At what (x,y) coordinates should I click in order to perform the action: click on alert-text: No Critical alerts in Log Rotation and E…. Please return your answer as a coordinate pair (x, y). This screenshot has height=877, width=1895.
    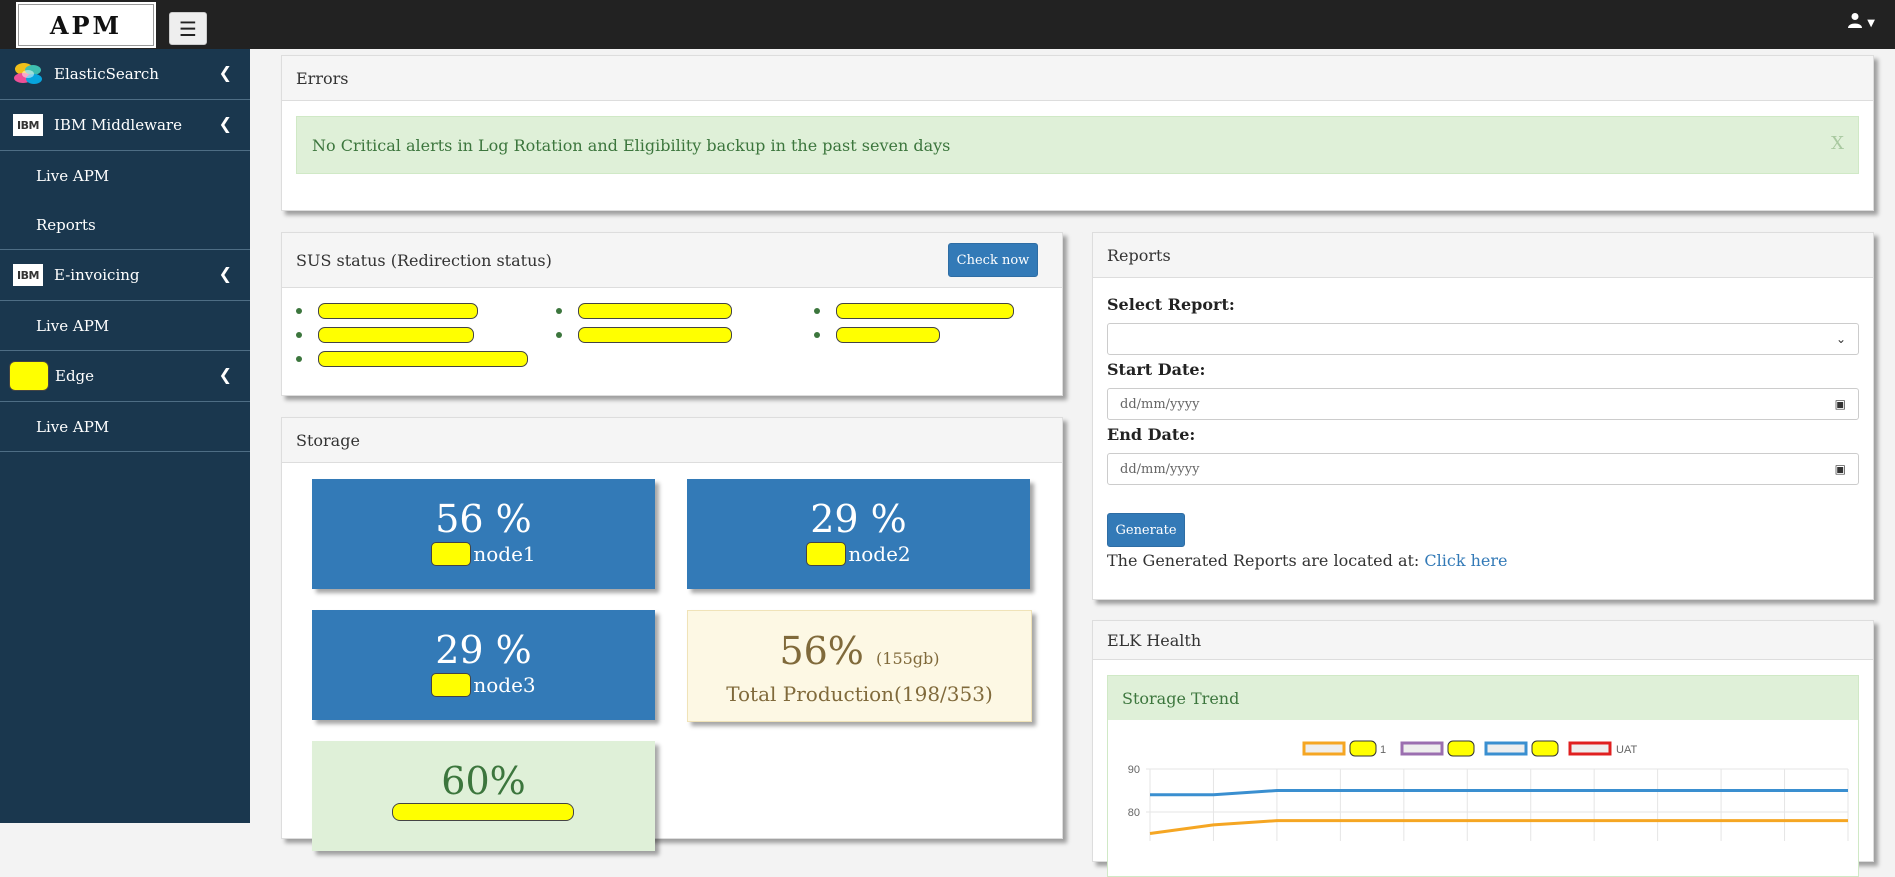
    Looking at the image, I should click on (631, 145).